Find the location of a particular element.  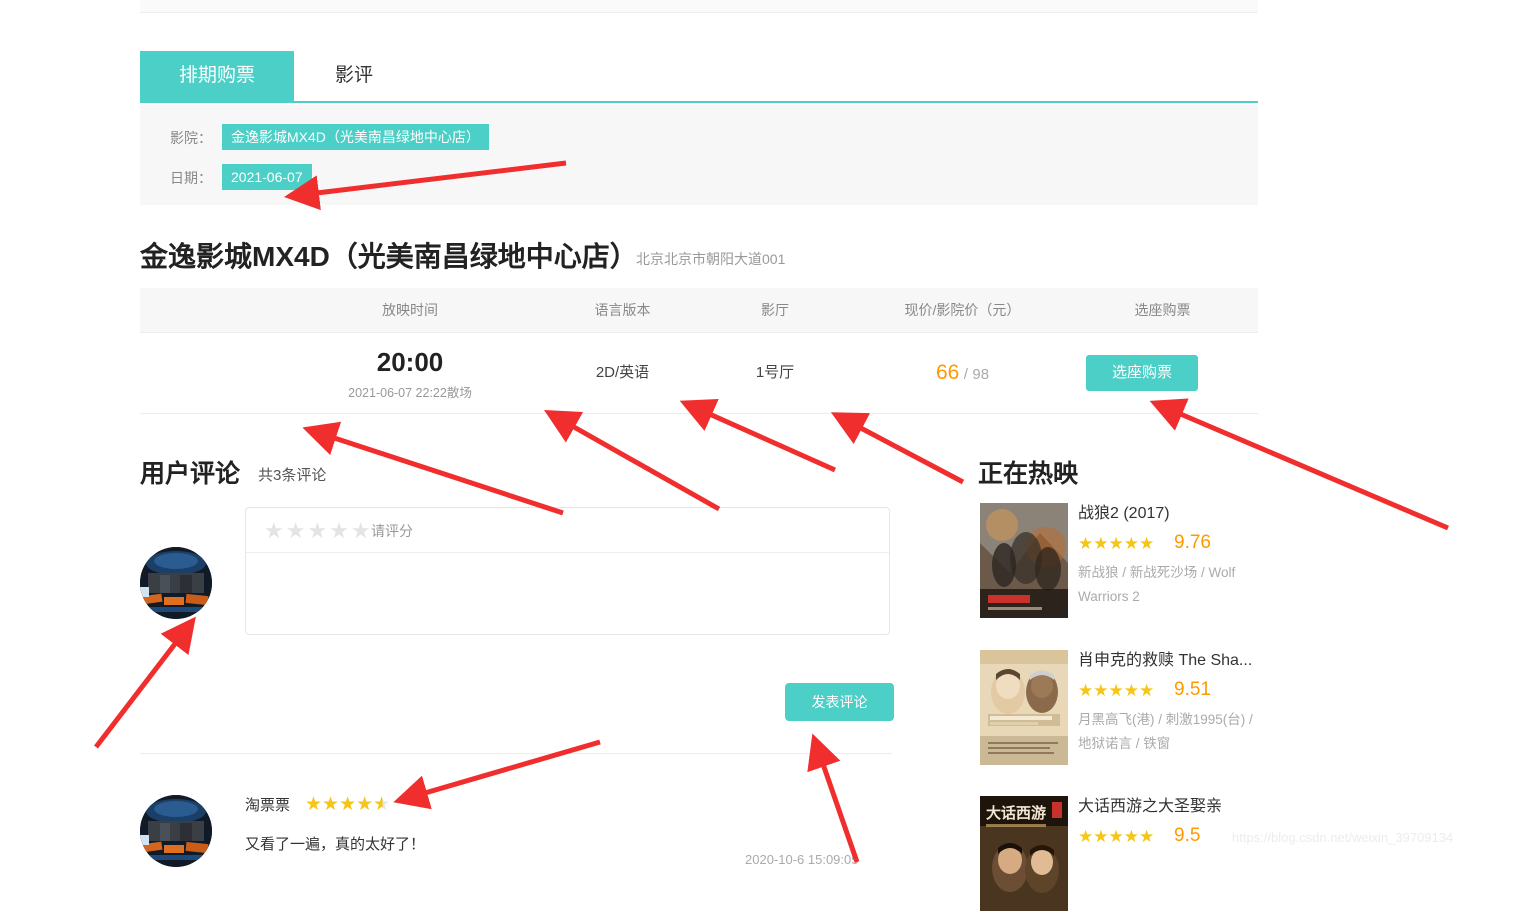

arrow-to-post-button is located at coordinates (833, 798).